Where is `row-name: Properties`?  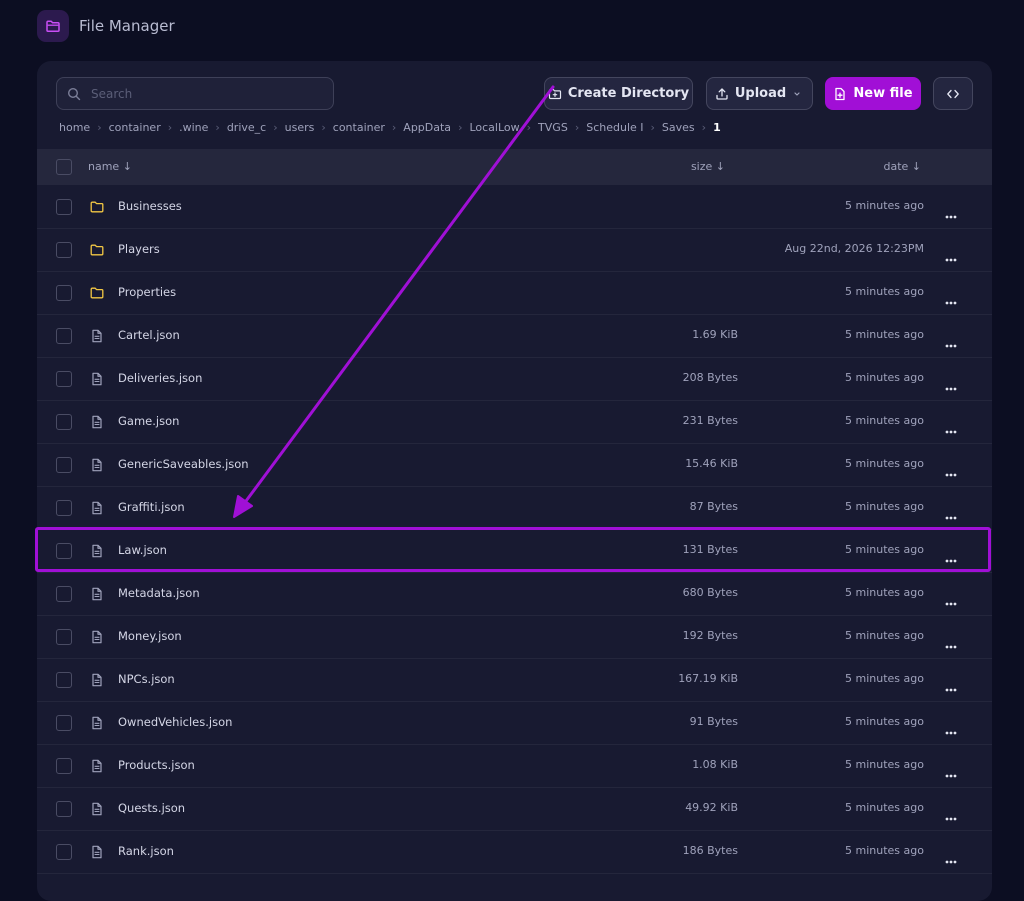
row-name: Properties is located at coordinates (147, 292).